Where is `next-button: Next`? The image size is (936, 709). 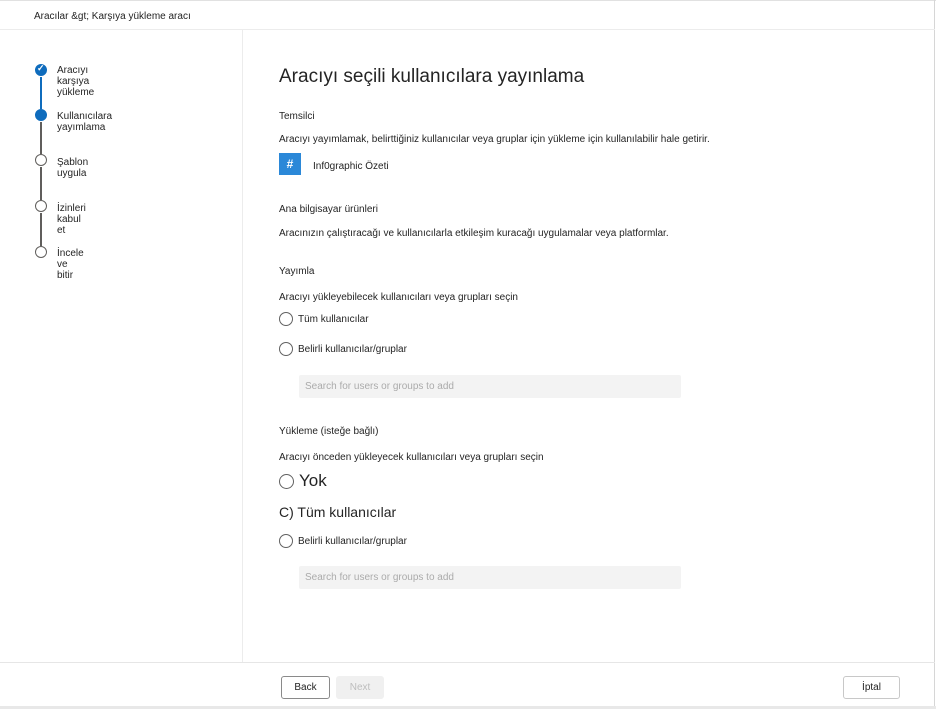
next-button: Next is located at coordinates (360, 687).